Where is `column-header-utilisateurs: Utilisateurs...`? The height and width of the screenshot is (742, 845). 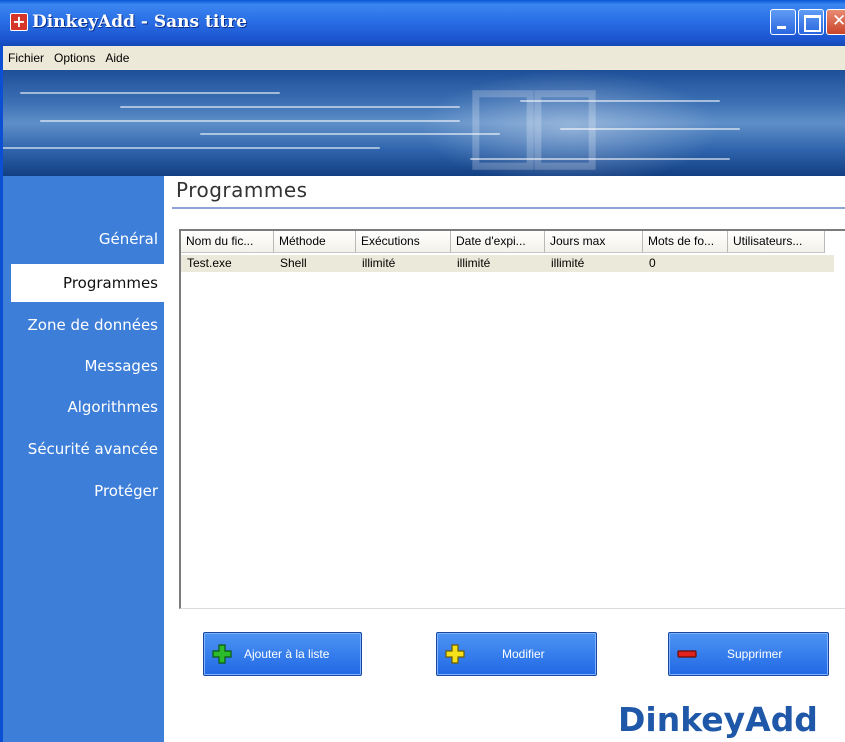
column-header-utilisateurs: Utilisateurs... is located at coordinates (776, 242).